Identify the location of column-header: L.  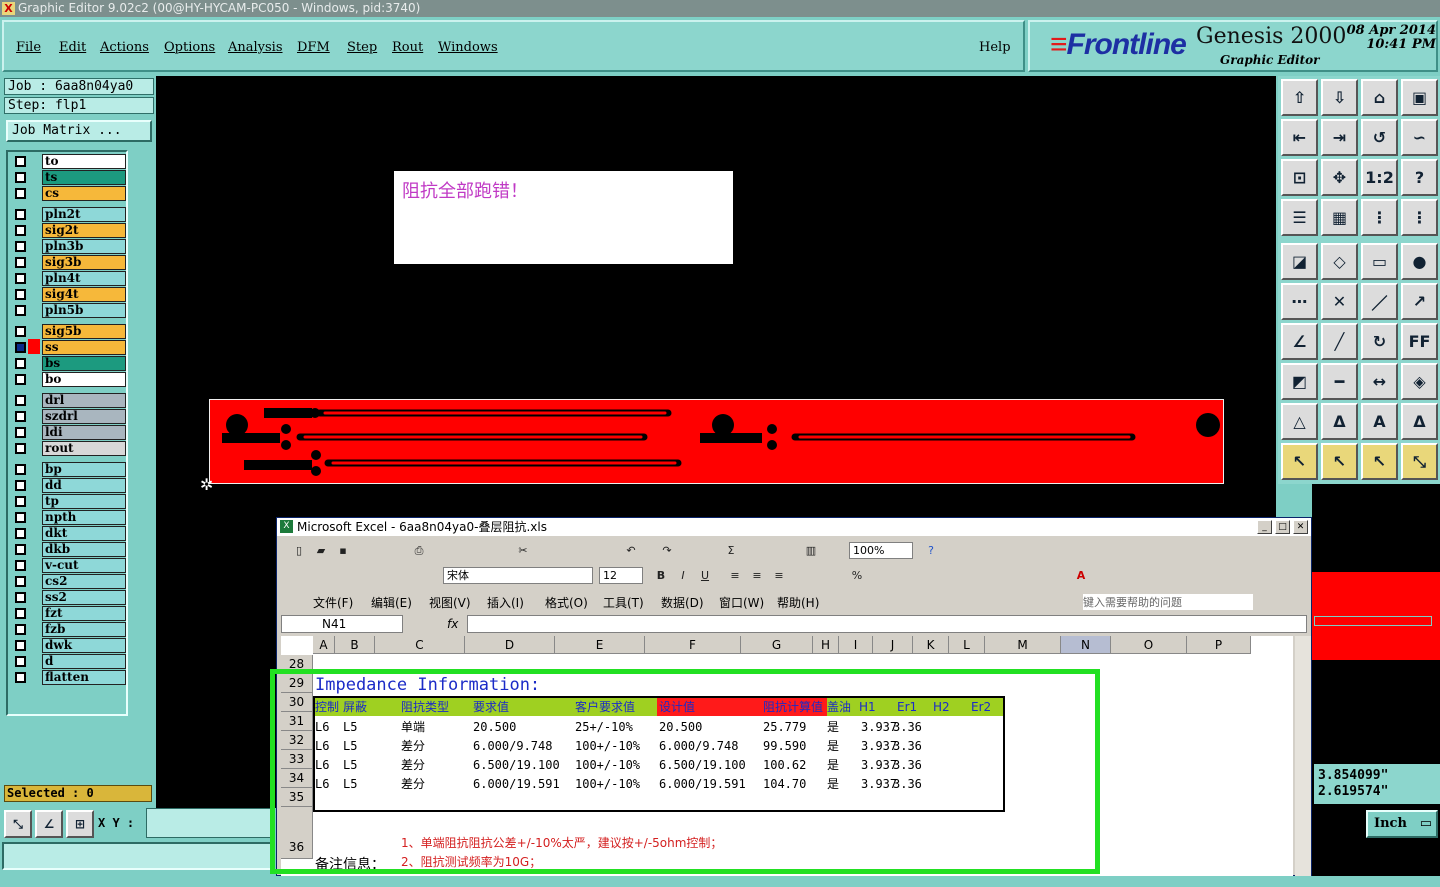
(967, 645).